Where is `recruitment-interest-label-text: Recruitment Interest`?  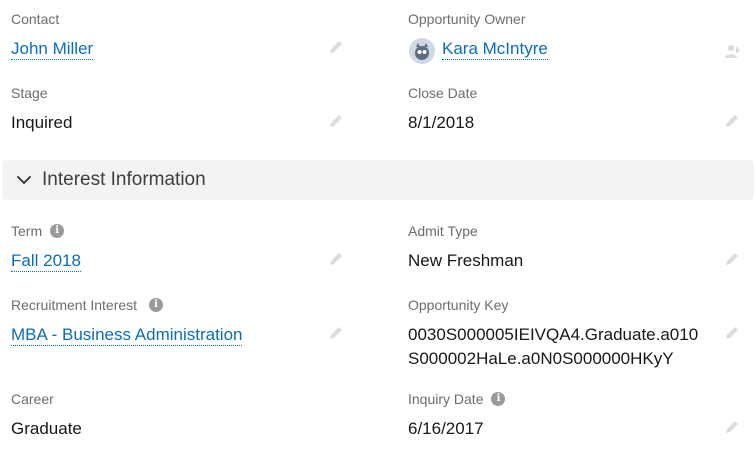
recruitment-interest-label-text: Recruitment Interest is located at coordinates (74, 305).